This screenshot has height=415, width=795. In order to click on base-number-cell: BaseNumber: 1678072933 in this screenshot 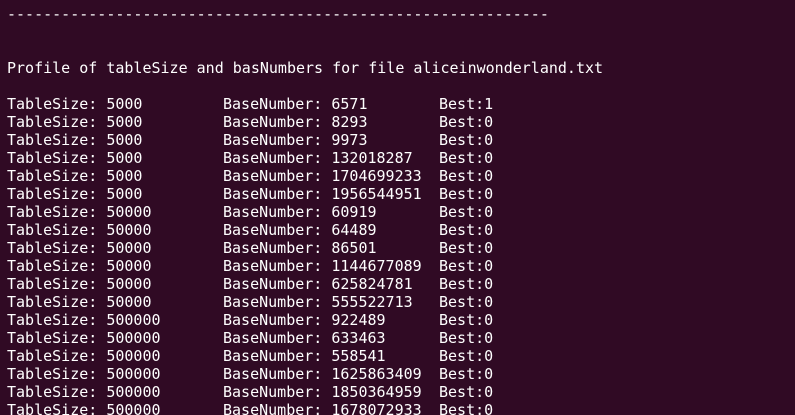, I will do `click(322, 408)`.